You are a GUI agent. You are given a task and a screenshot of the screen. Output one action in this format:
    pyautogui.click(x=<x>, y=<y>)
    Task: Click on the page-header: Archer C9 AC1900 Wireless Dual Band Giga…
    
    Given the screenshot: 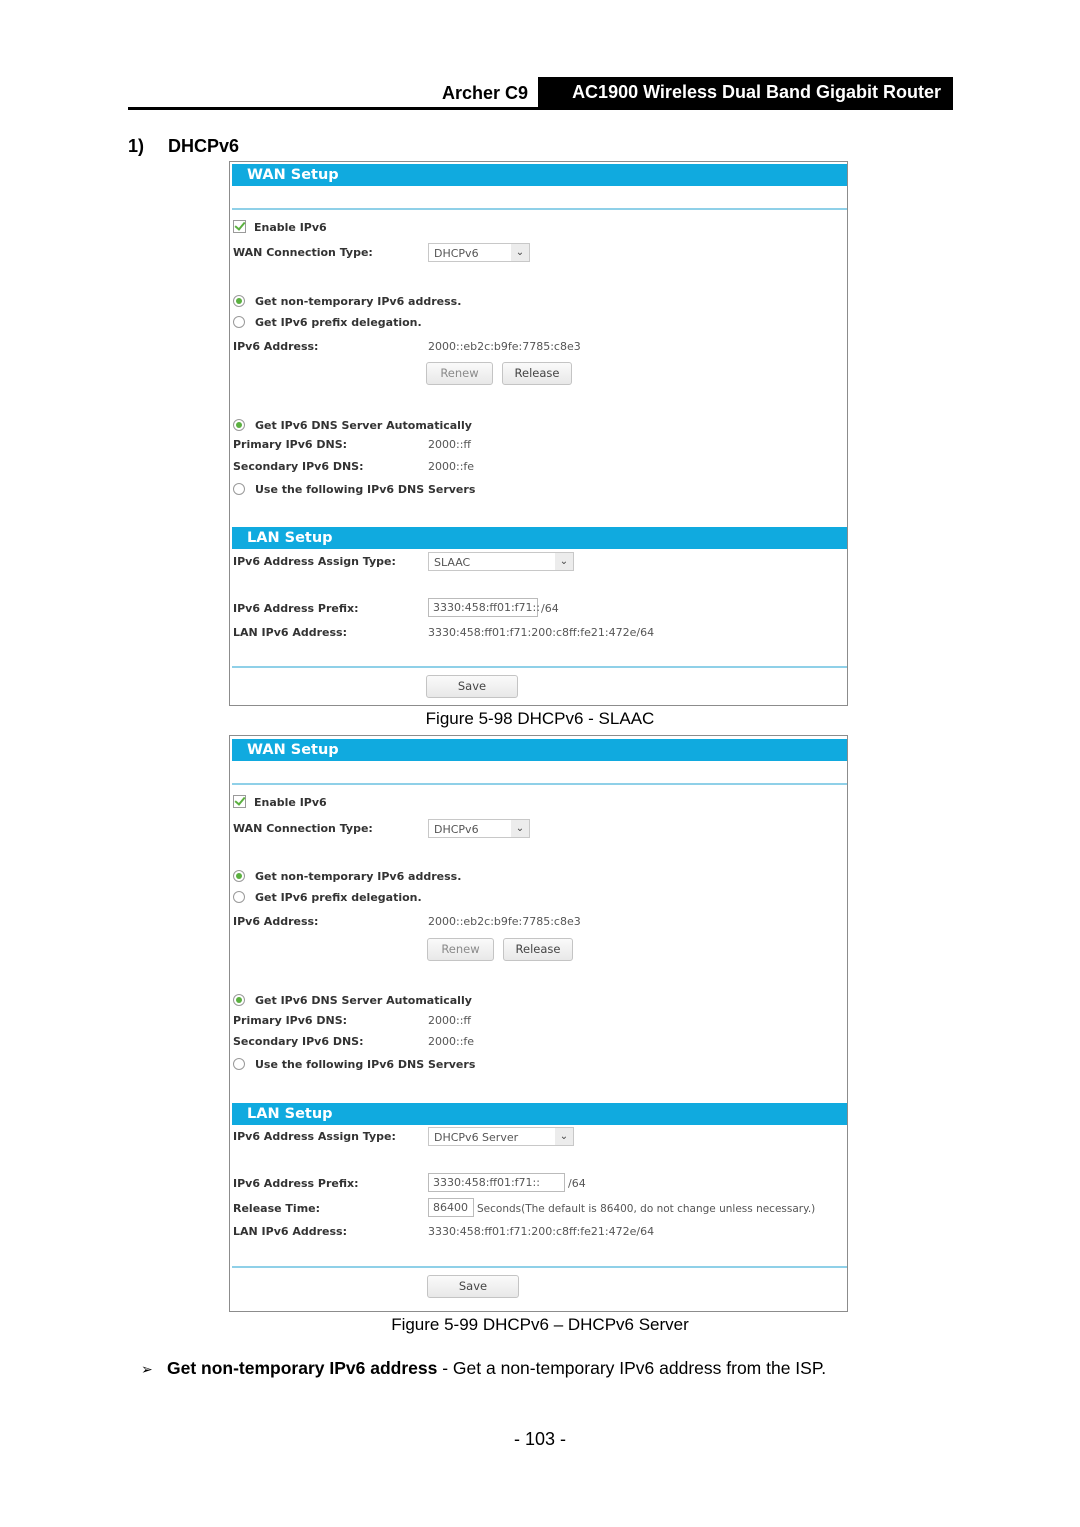 What is the action you would take?
    pyautogui.click(x=540, y=93)
    